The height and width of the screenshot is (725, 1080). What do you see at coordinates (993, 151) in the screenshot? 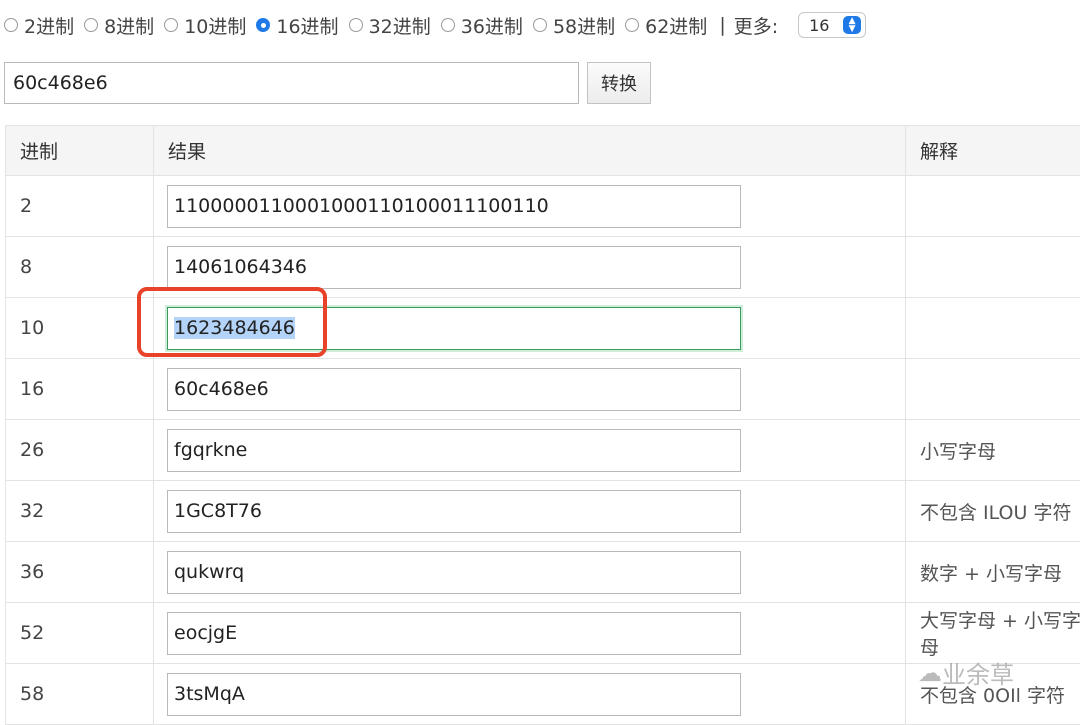
I see `header-explanation: 解释` at bounding box center [993, 151].